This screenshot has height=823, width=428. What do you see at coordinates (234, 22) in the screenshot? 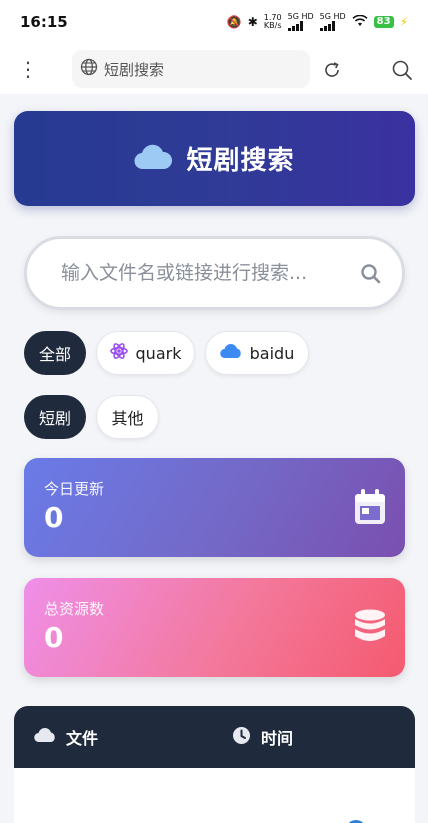
I see `mute-icon: 🔕` at bounding box center [234, 22].